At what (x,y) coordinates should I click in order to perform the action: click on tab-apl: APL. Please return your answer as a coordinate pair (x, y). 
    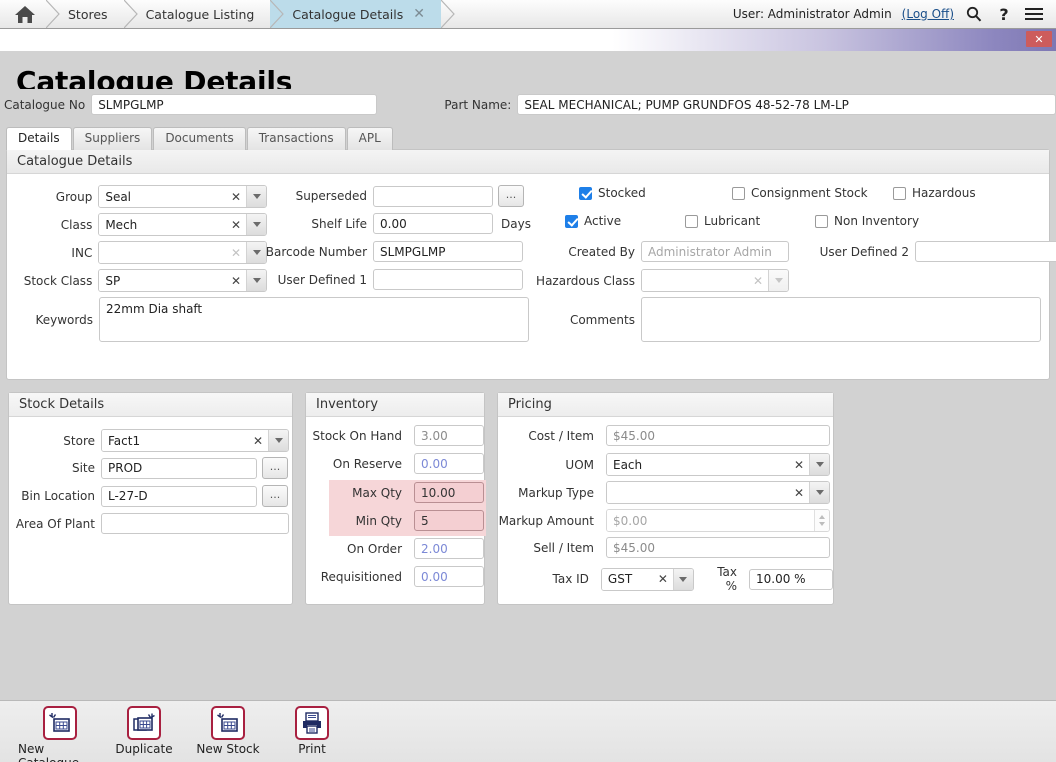
    Looking at the image, I should click on (369, 138).